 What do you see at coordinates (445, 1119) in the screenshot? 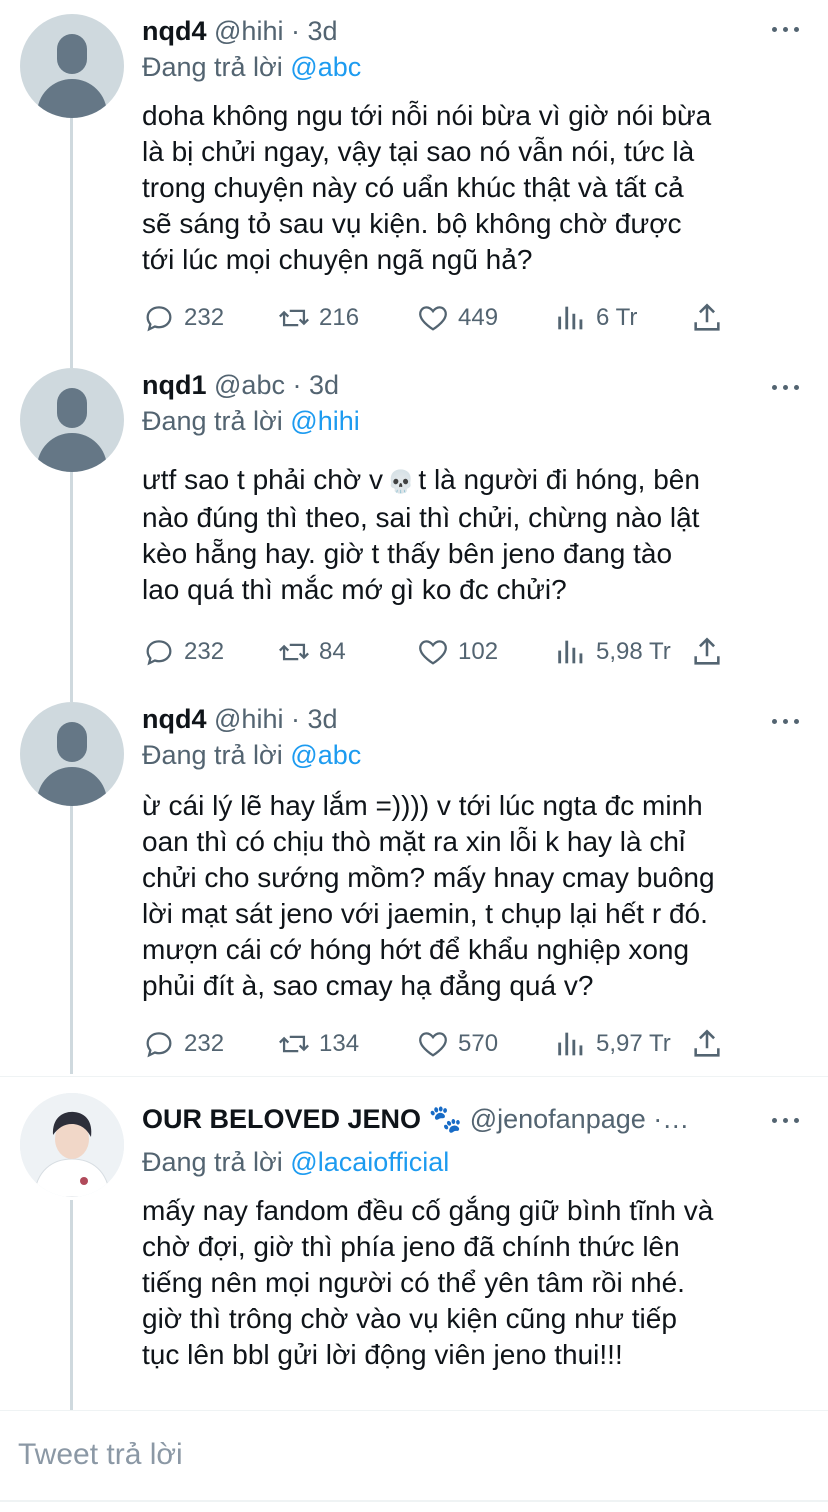
I see `paw-emoji: 🐾` at bounding box center [445, 1119].